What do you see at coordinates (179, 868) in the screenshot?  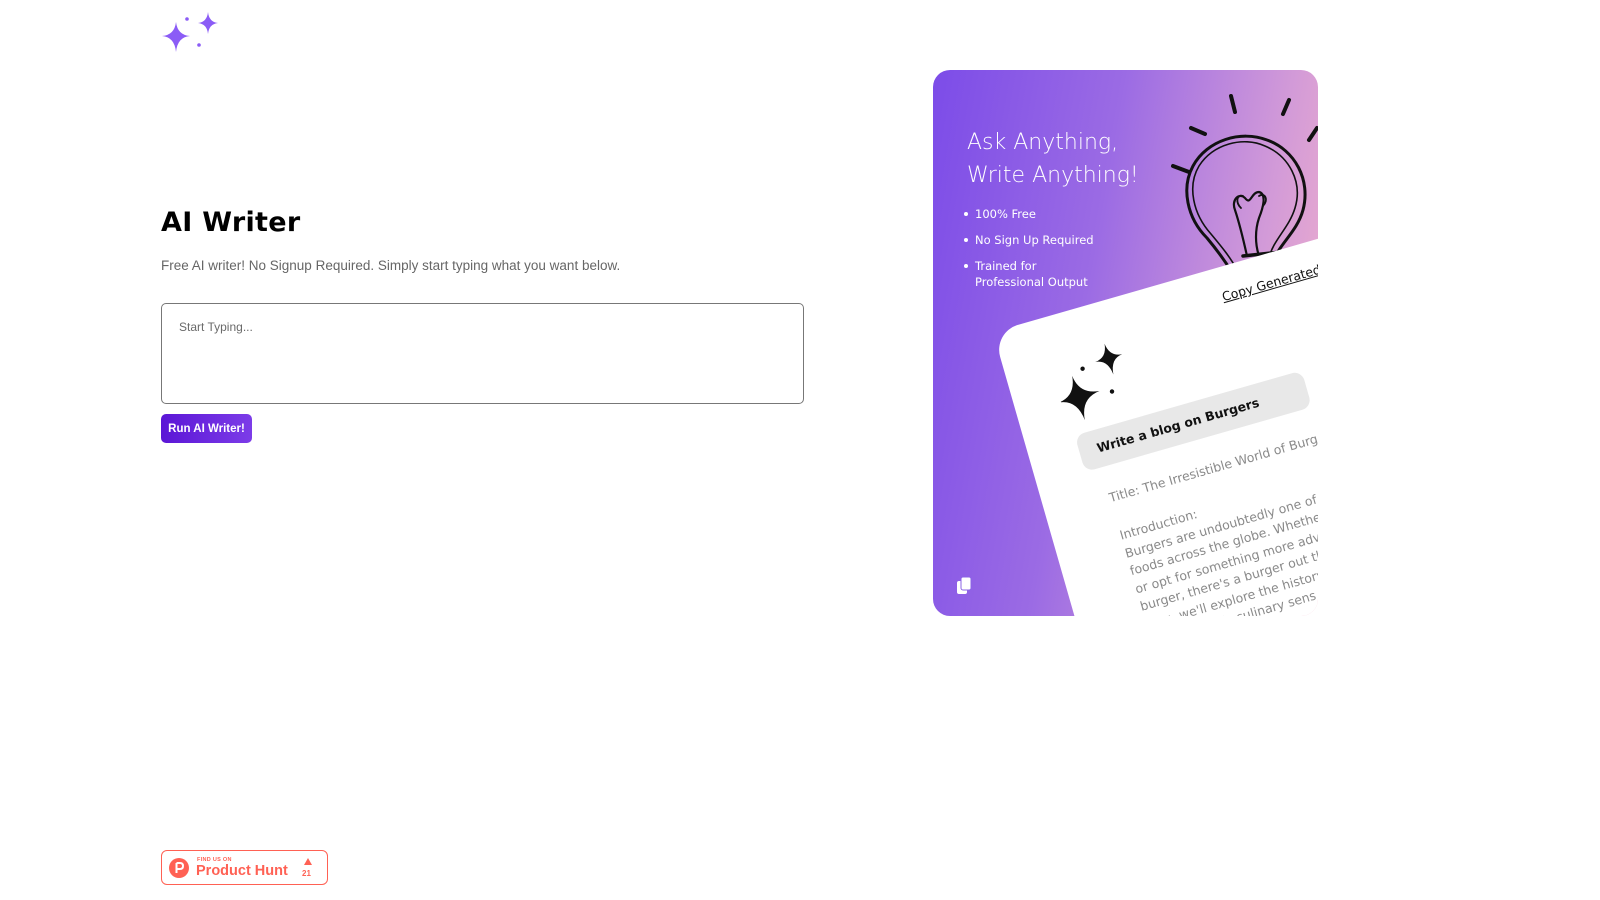 I see `product-hunt-icon` at bounding box center [179, 868].